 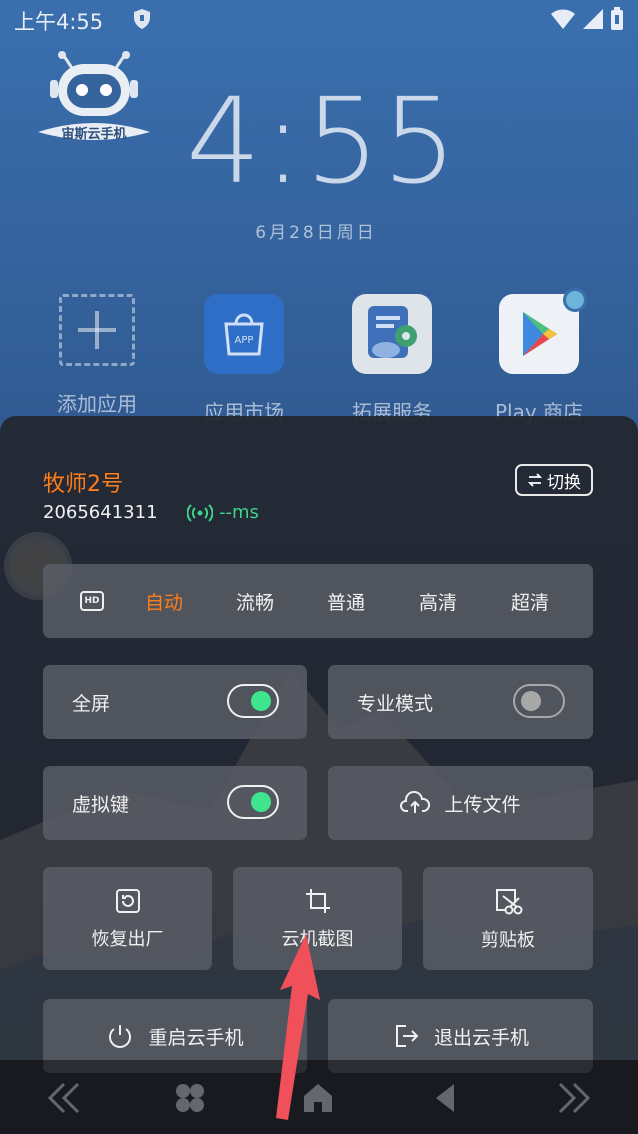 What do you see at coordinates (164, 601) in the screenshot?
I see `quality-option-auto: 自动` at bounding box center [164, 601].